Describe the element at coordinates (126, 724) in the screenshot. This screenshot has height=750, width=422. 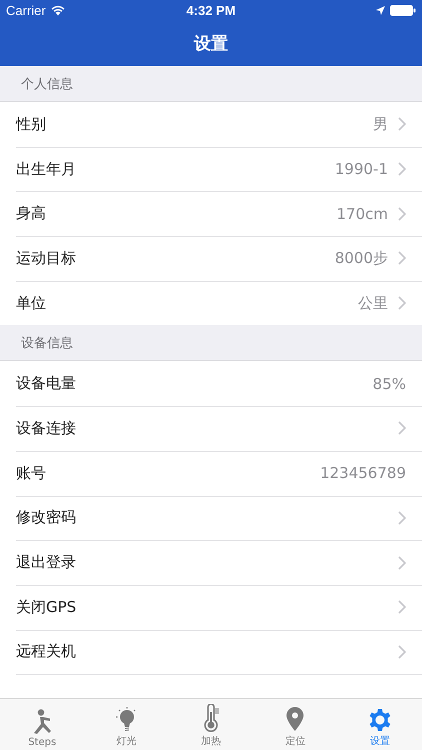
I see `tab-item: 灯光` at that location.